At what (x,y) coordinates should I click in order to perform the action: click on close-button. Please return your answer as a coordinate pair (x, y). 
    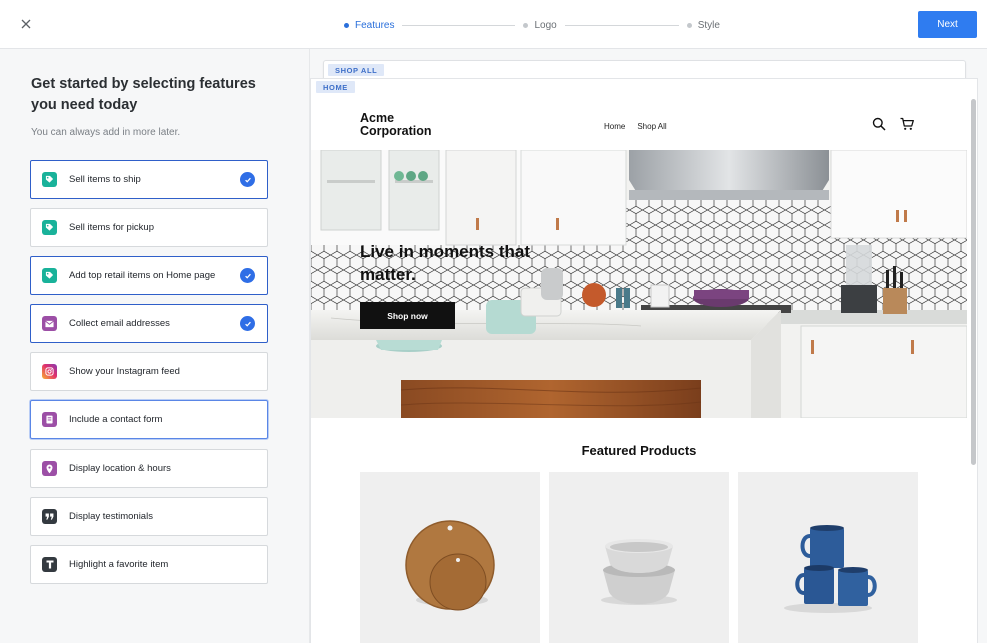
    Looking at the image, I should click on (26, 24).